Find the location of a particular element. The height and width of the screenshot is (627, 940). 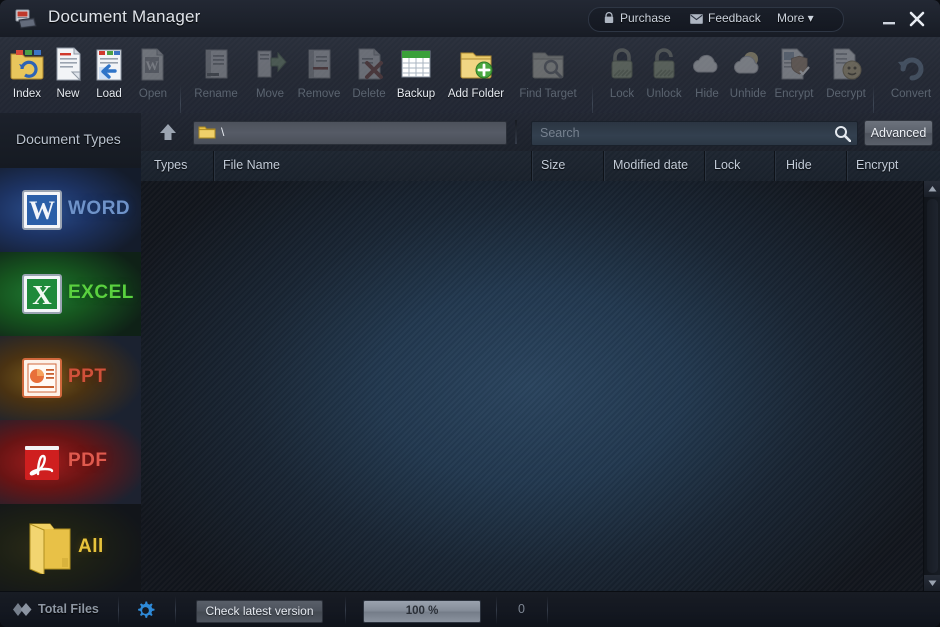

feedback-button: Feedback is located at coordinates (725, 18).